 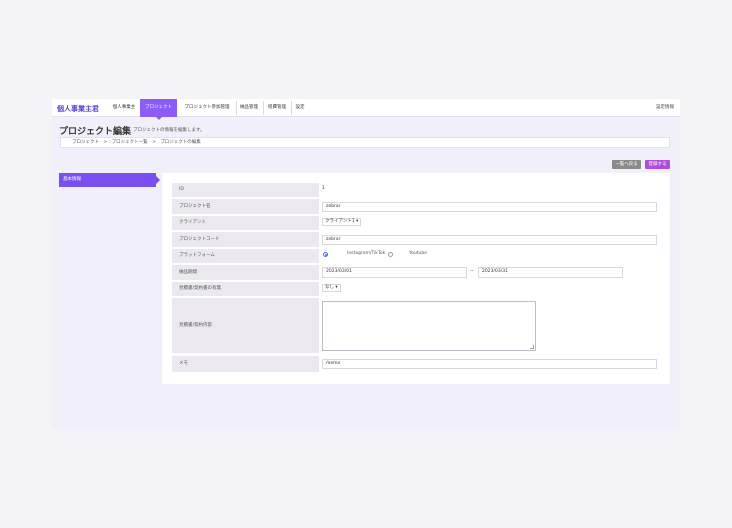 I want to click on project-name-input: zebrar, so click(x=489, y=207).